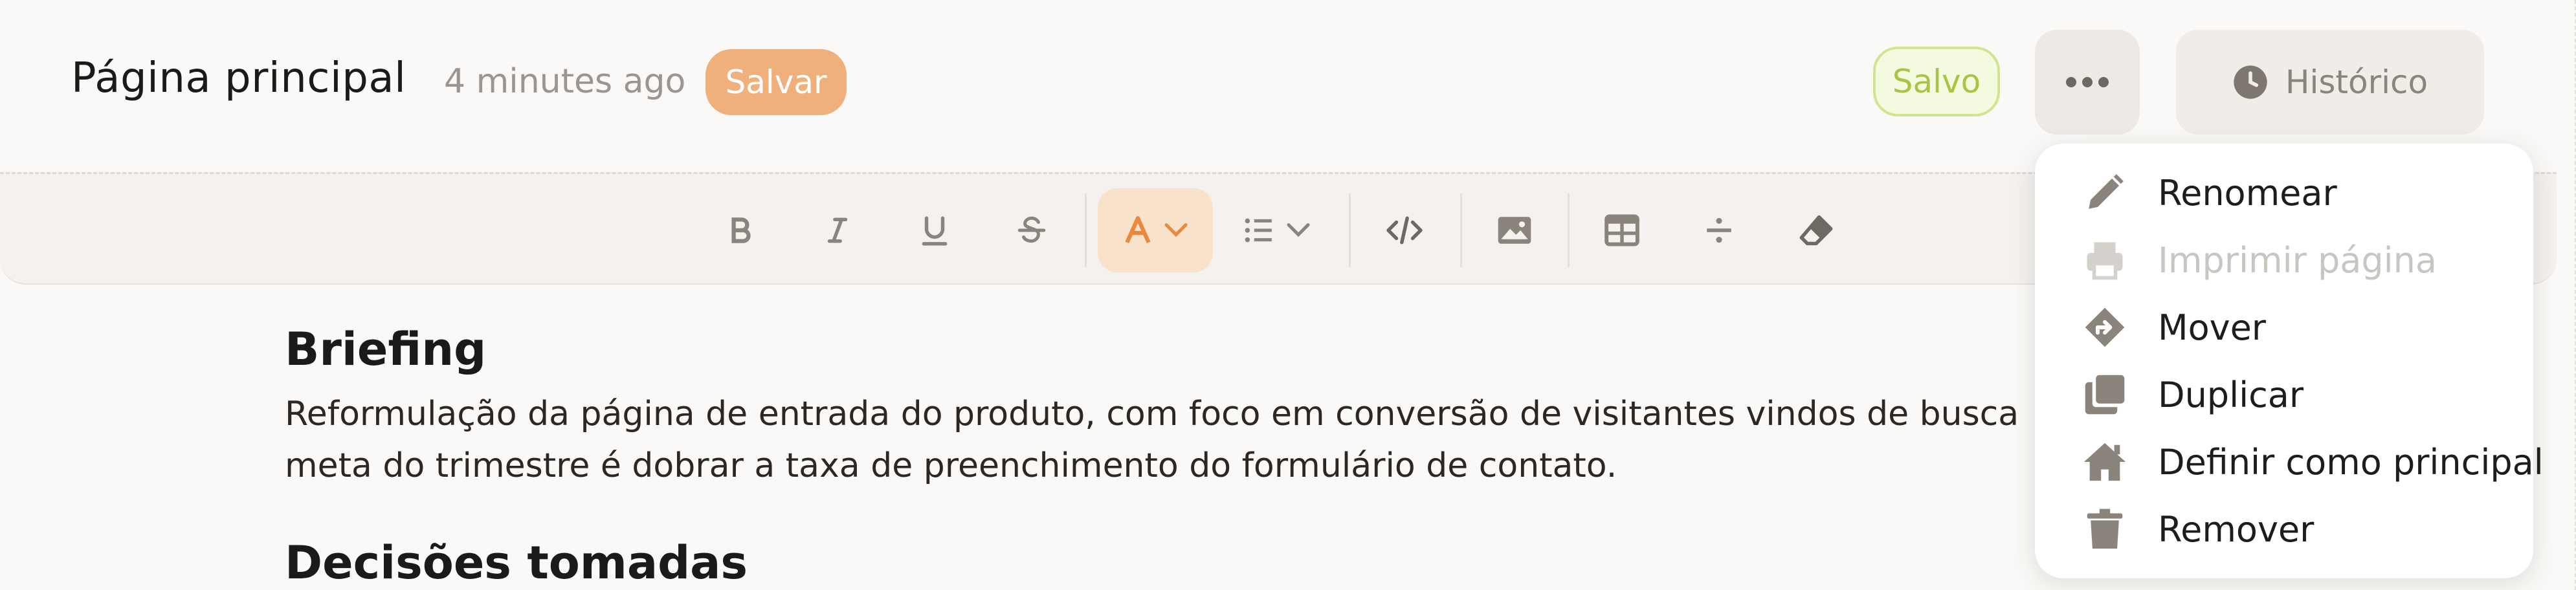 The image size is (2576, 590). I want to click on more-options-button, so click(2087, 82).